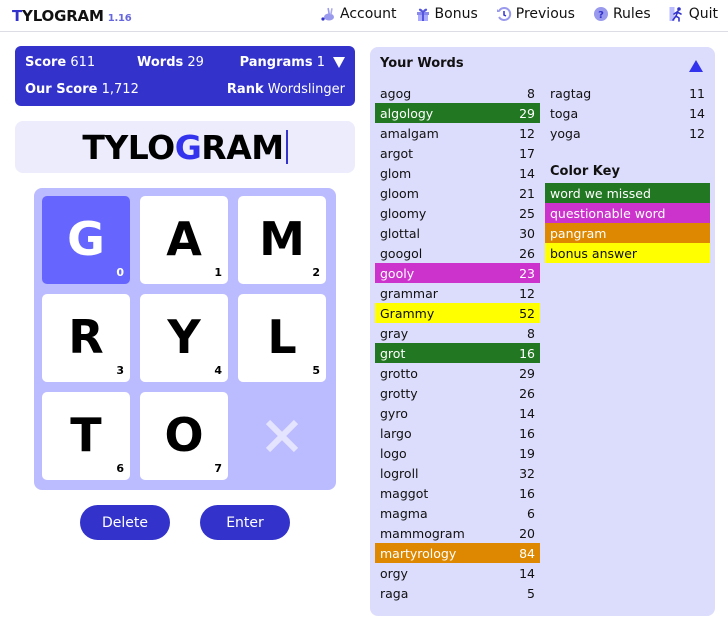 This screenshot has height=628, width=728. Describe the element at coordinates (276, 62) in the screenshot. I see `pangrams-label: Pangrams` at that location.